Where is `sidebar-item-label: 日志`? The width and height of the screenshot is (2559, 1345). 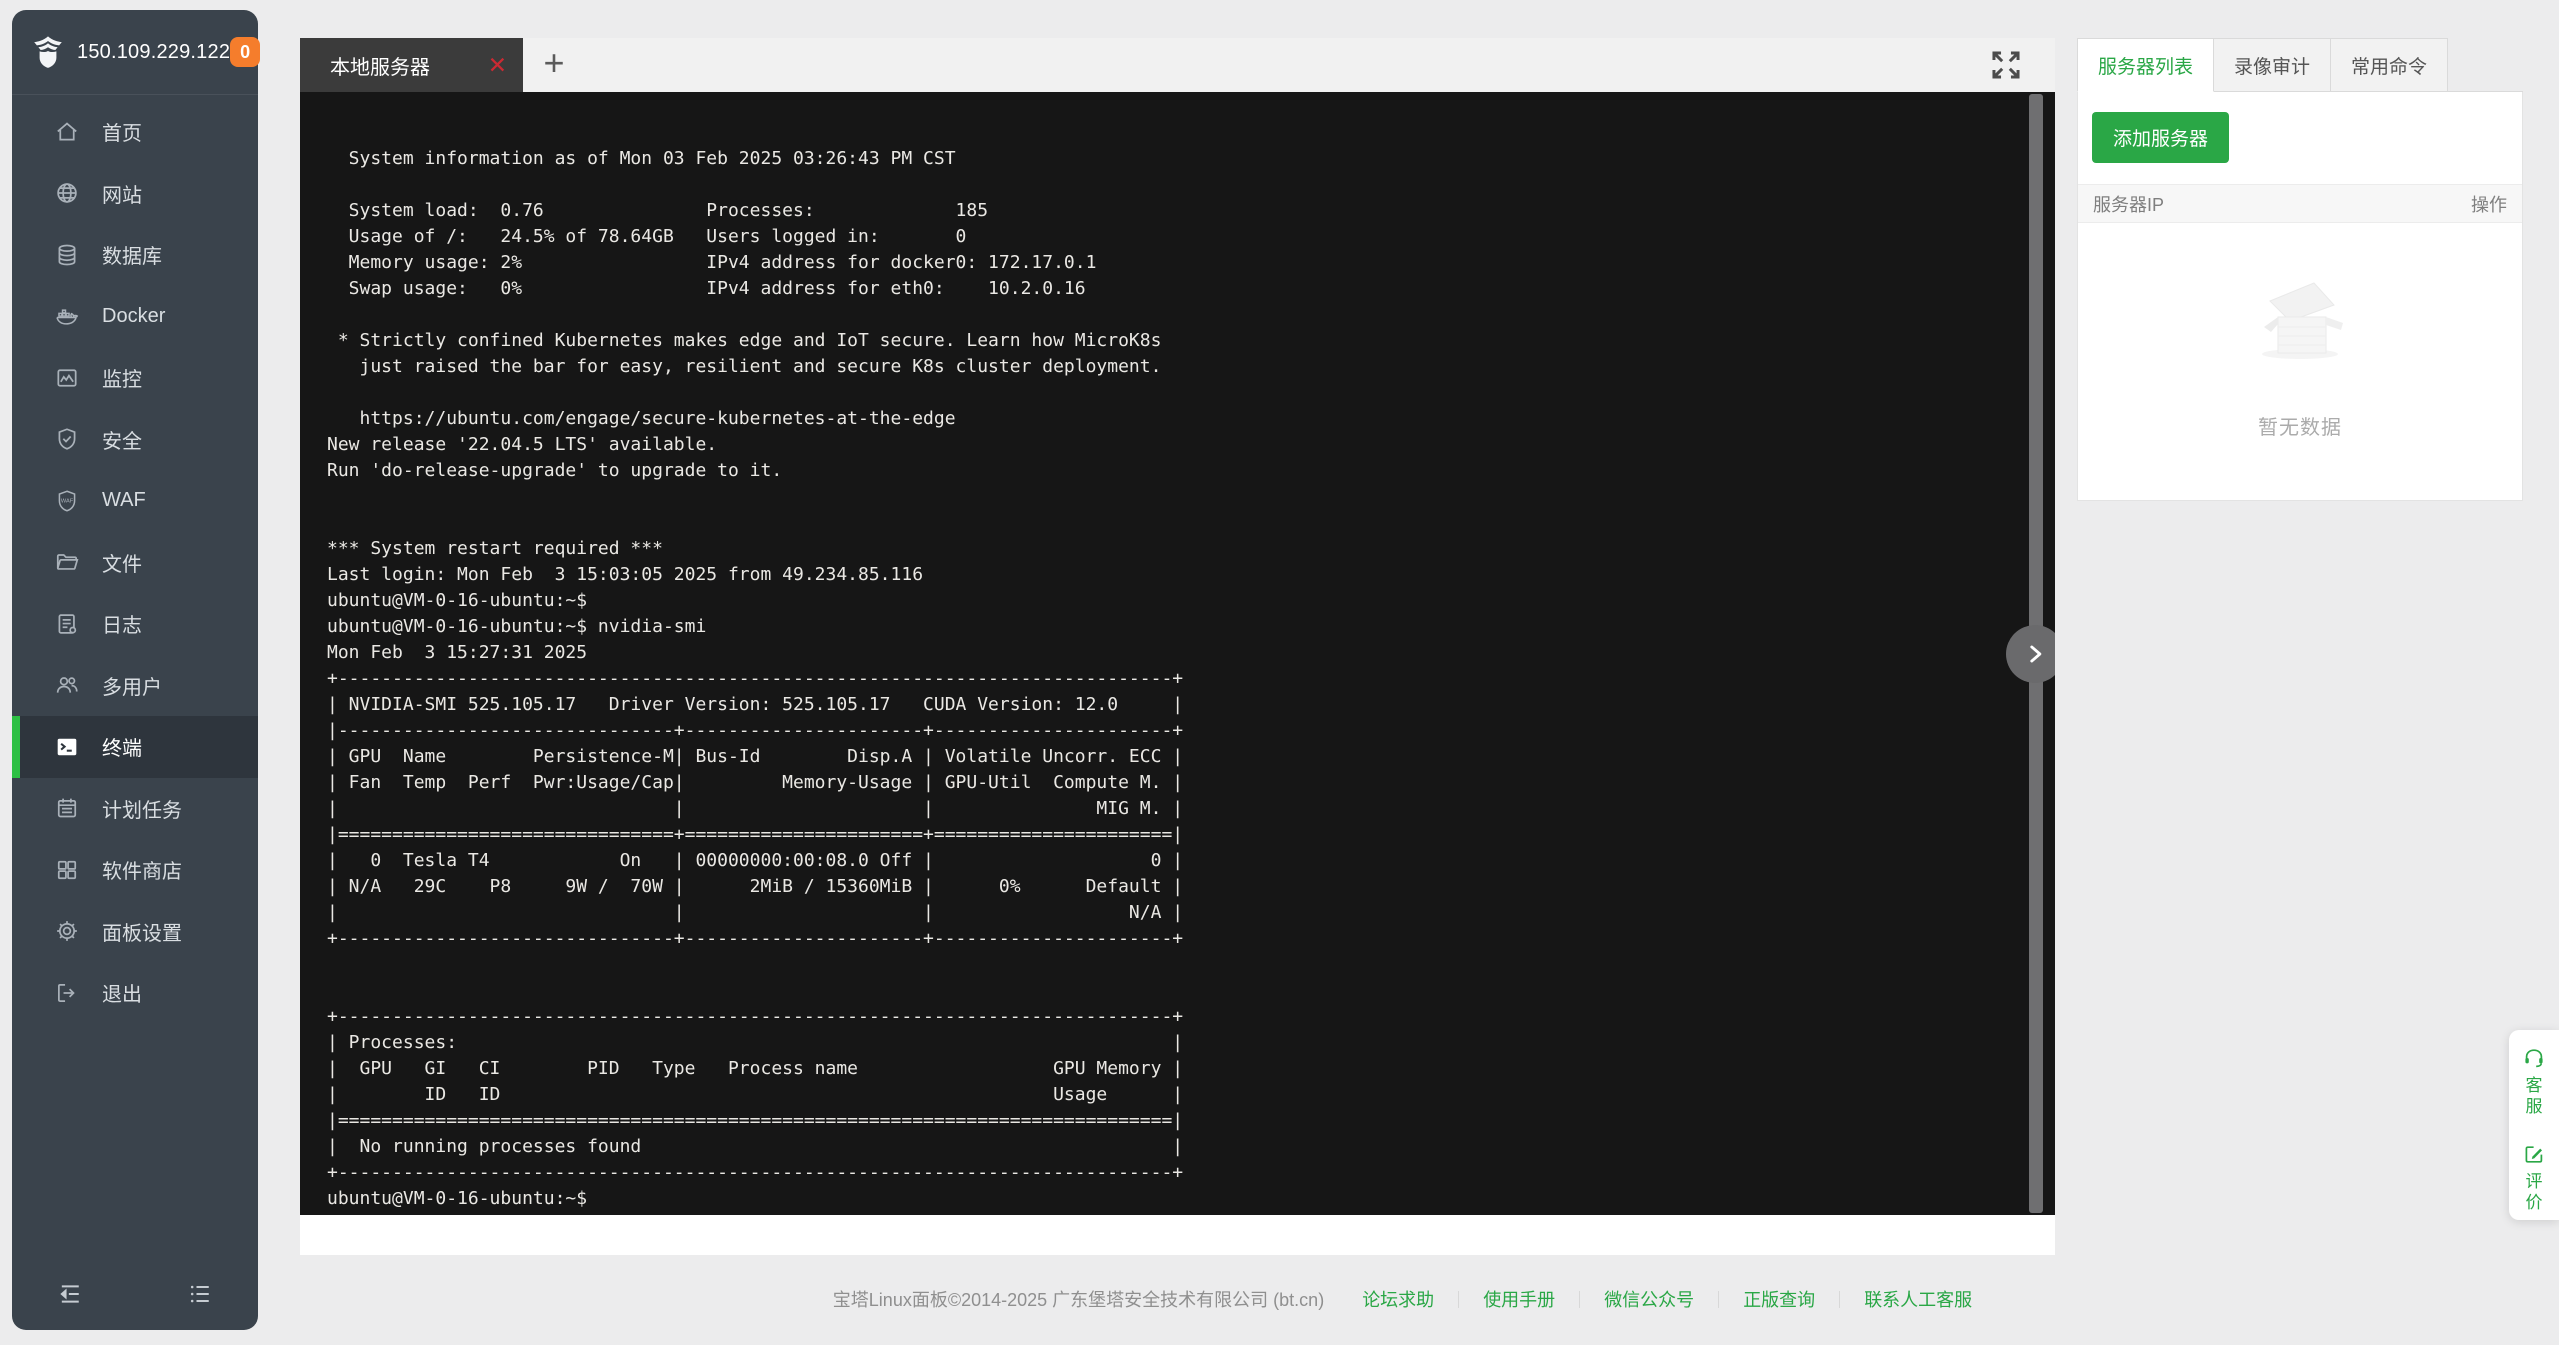 sidebar-item-label: 日志 is located at coordinates (122, 626).